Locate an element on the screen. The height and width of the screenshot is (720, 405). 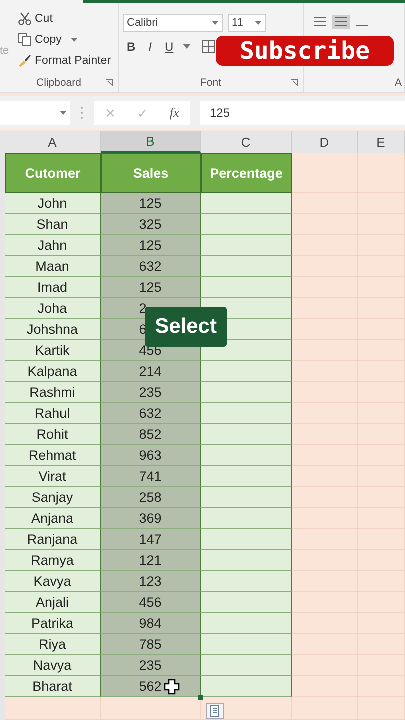
table-cell: Rohit is located at coordinates (53, 434).